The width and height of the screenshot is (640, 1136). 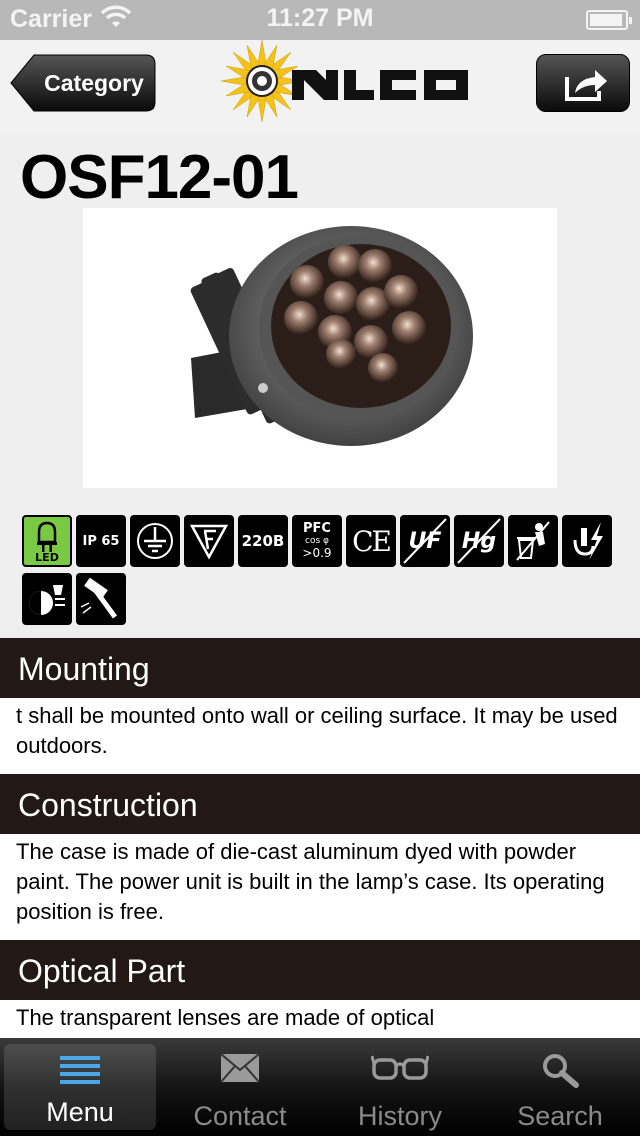 I want to click on hammer-icon, so click(x=101, y=599).